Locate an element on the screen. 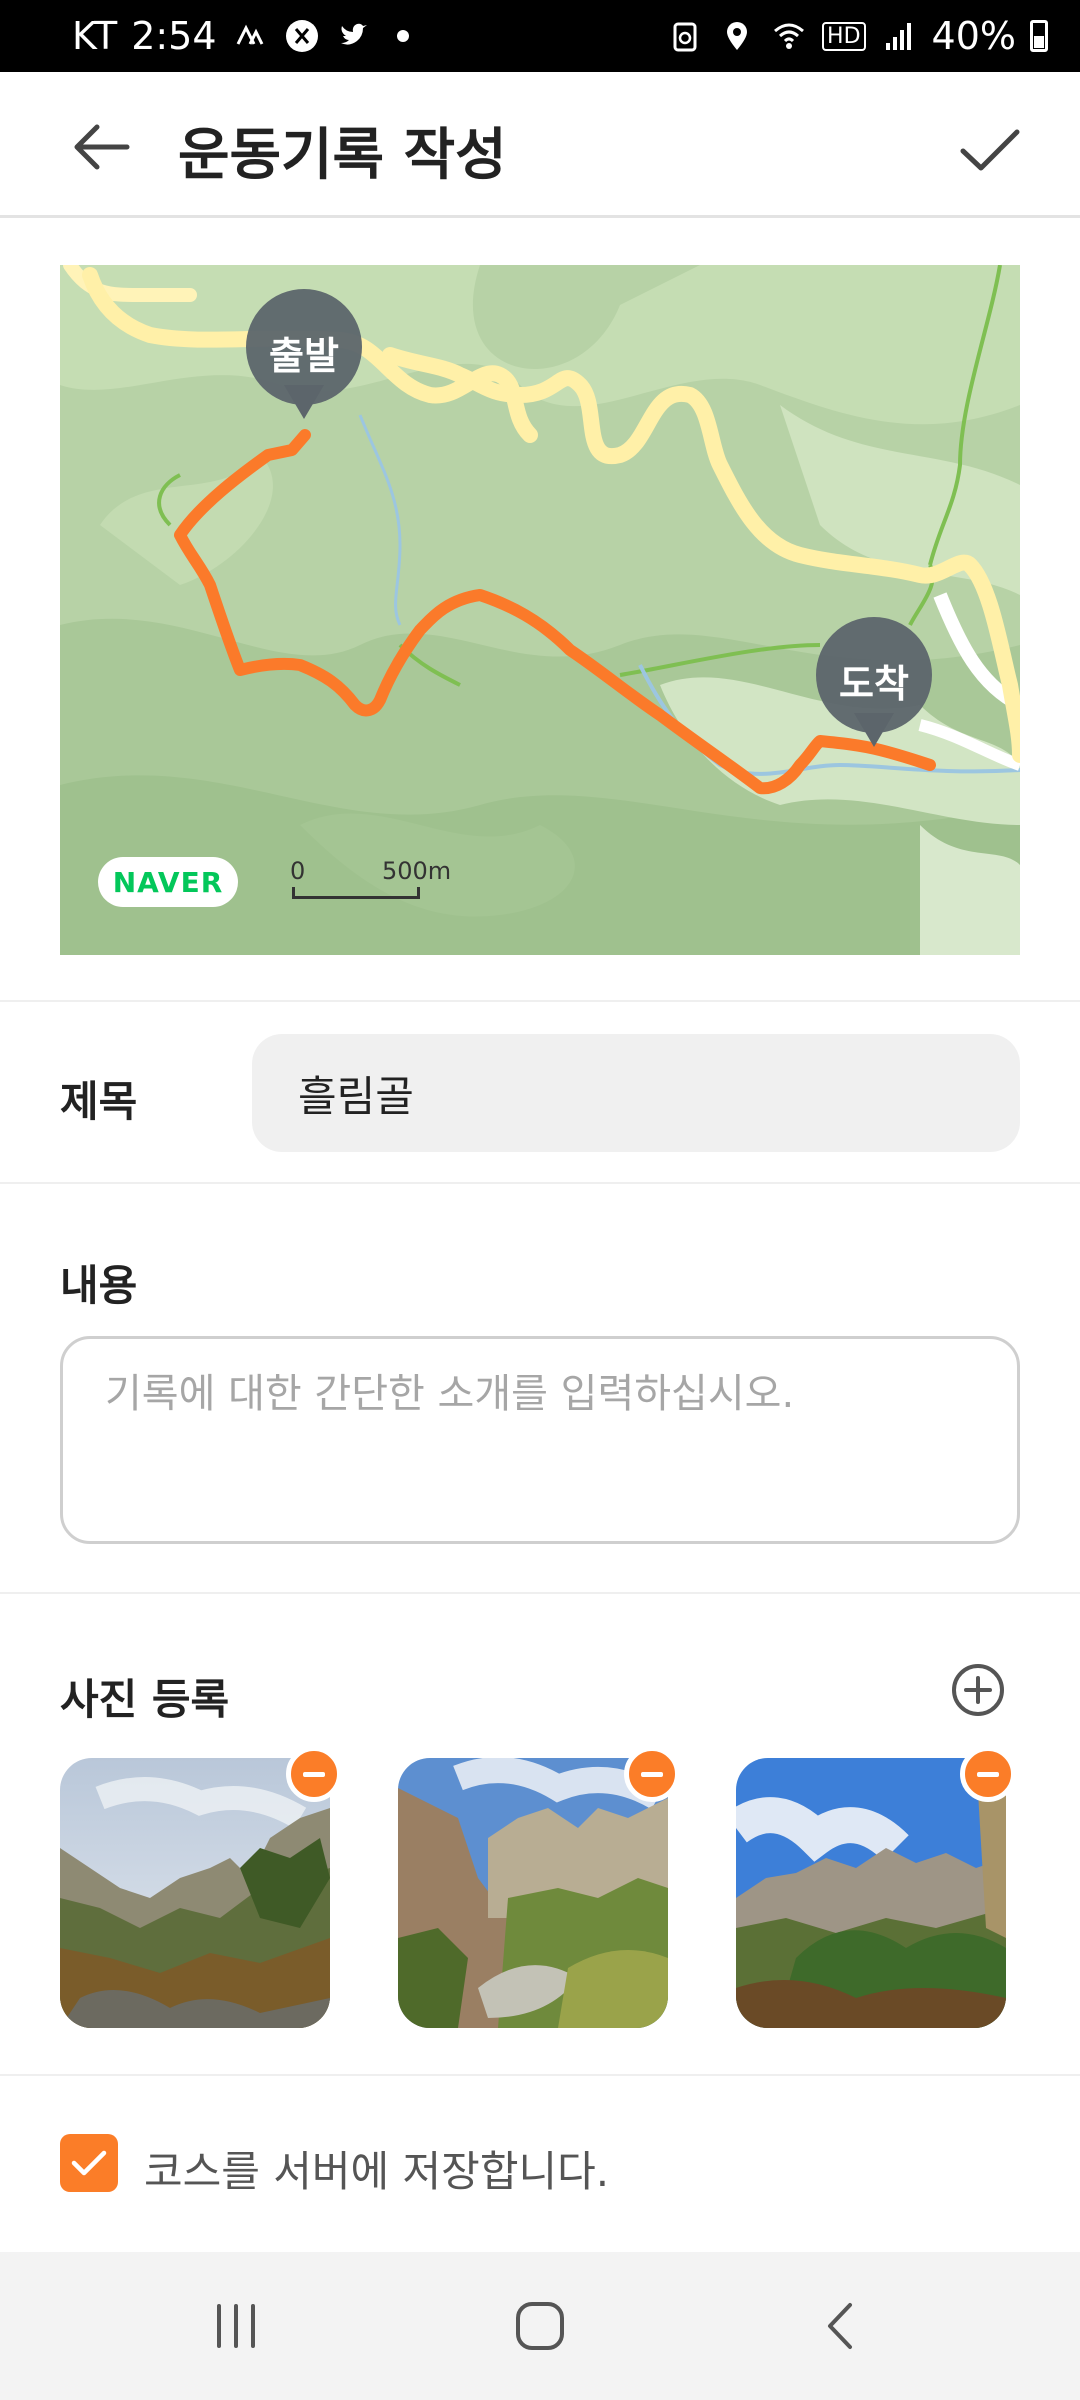 This screenshot has height=2400, width=1080. status-right: HD 40% is located at coordinates (857, 36).